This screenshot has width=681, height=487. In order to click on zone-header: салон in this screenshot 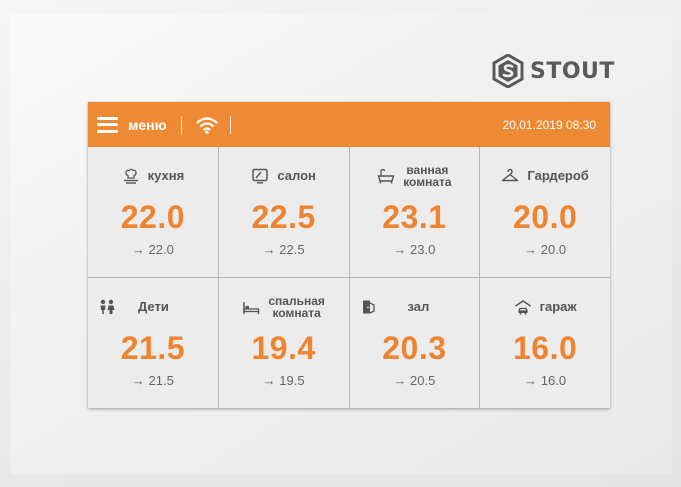, I will do `click(284, 176)`.